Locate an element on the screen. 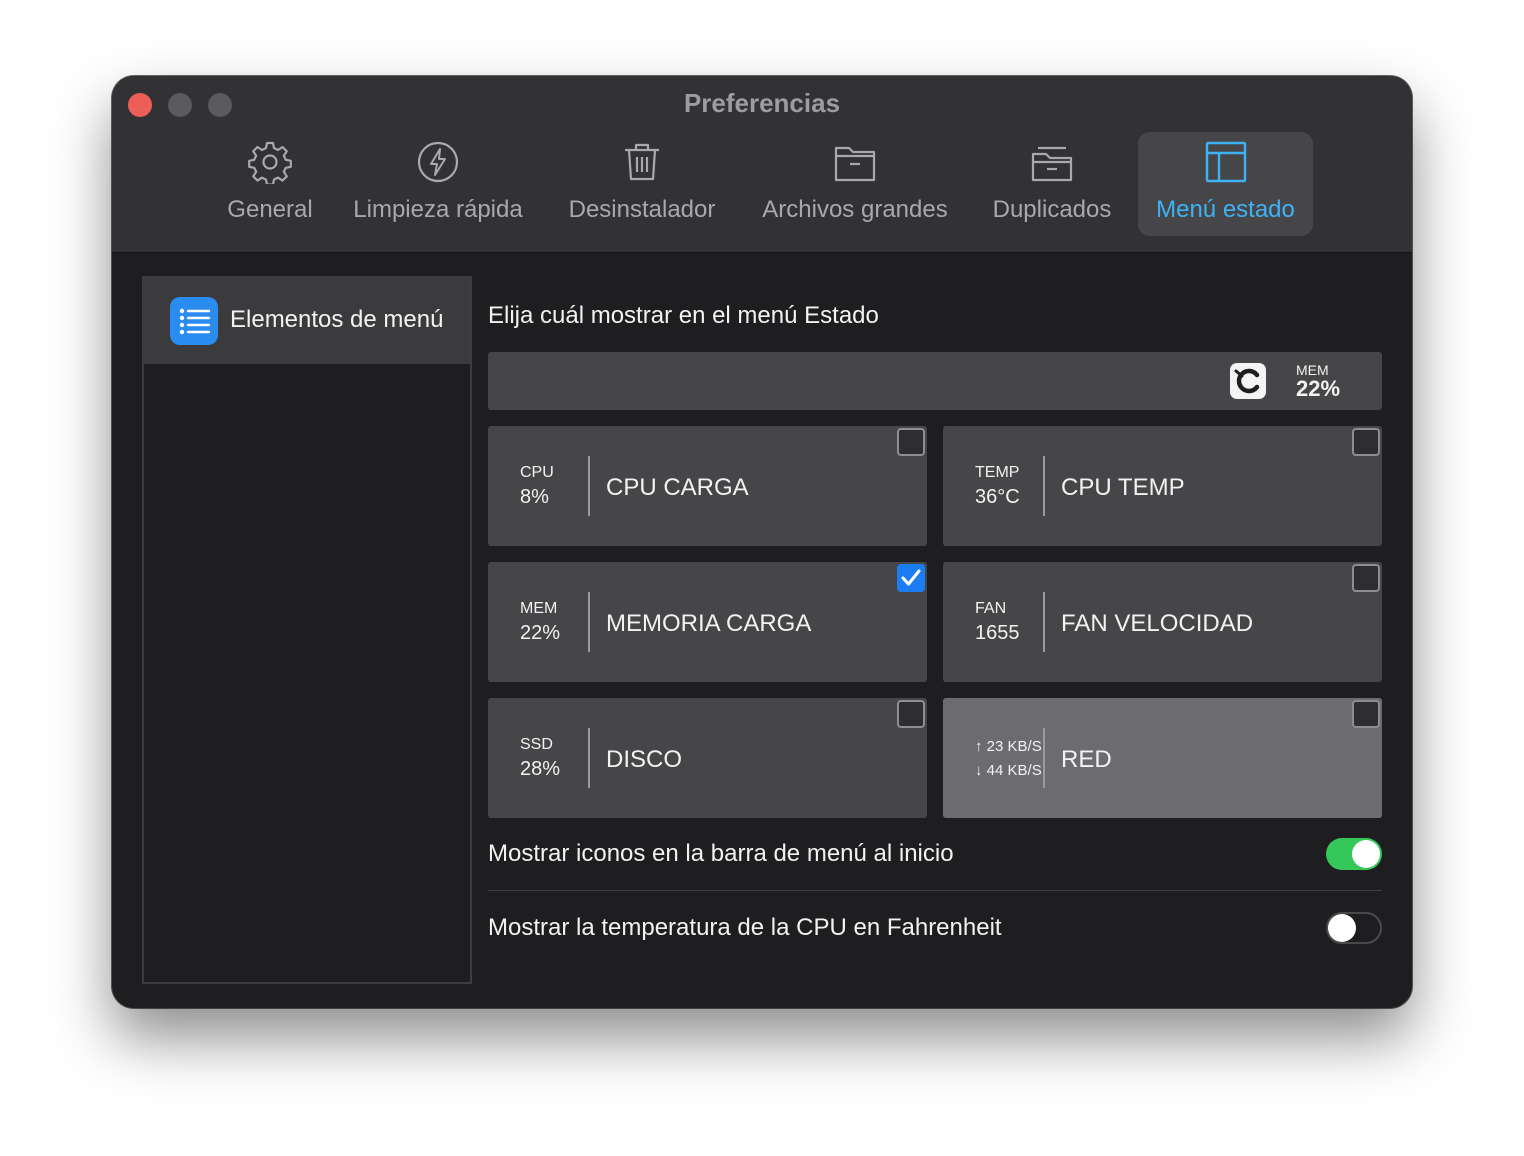 This screenshot has height=1156, width=1524. fahrenheit-toggle is located at coordinates (1354, 928).